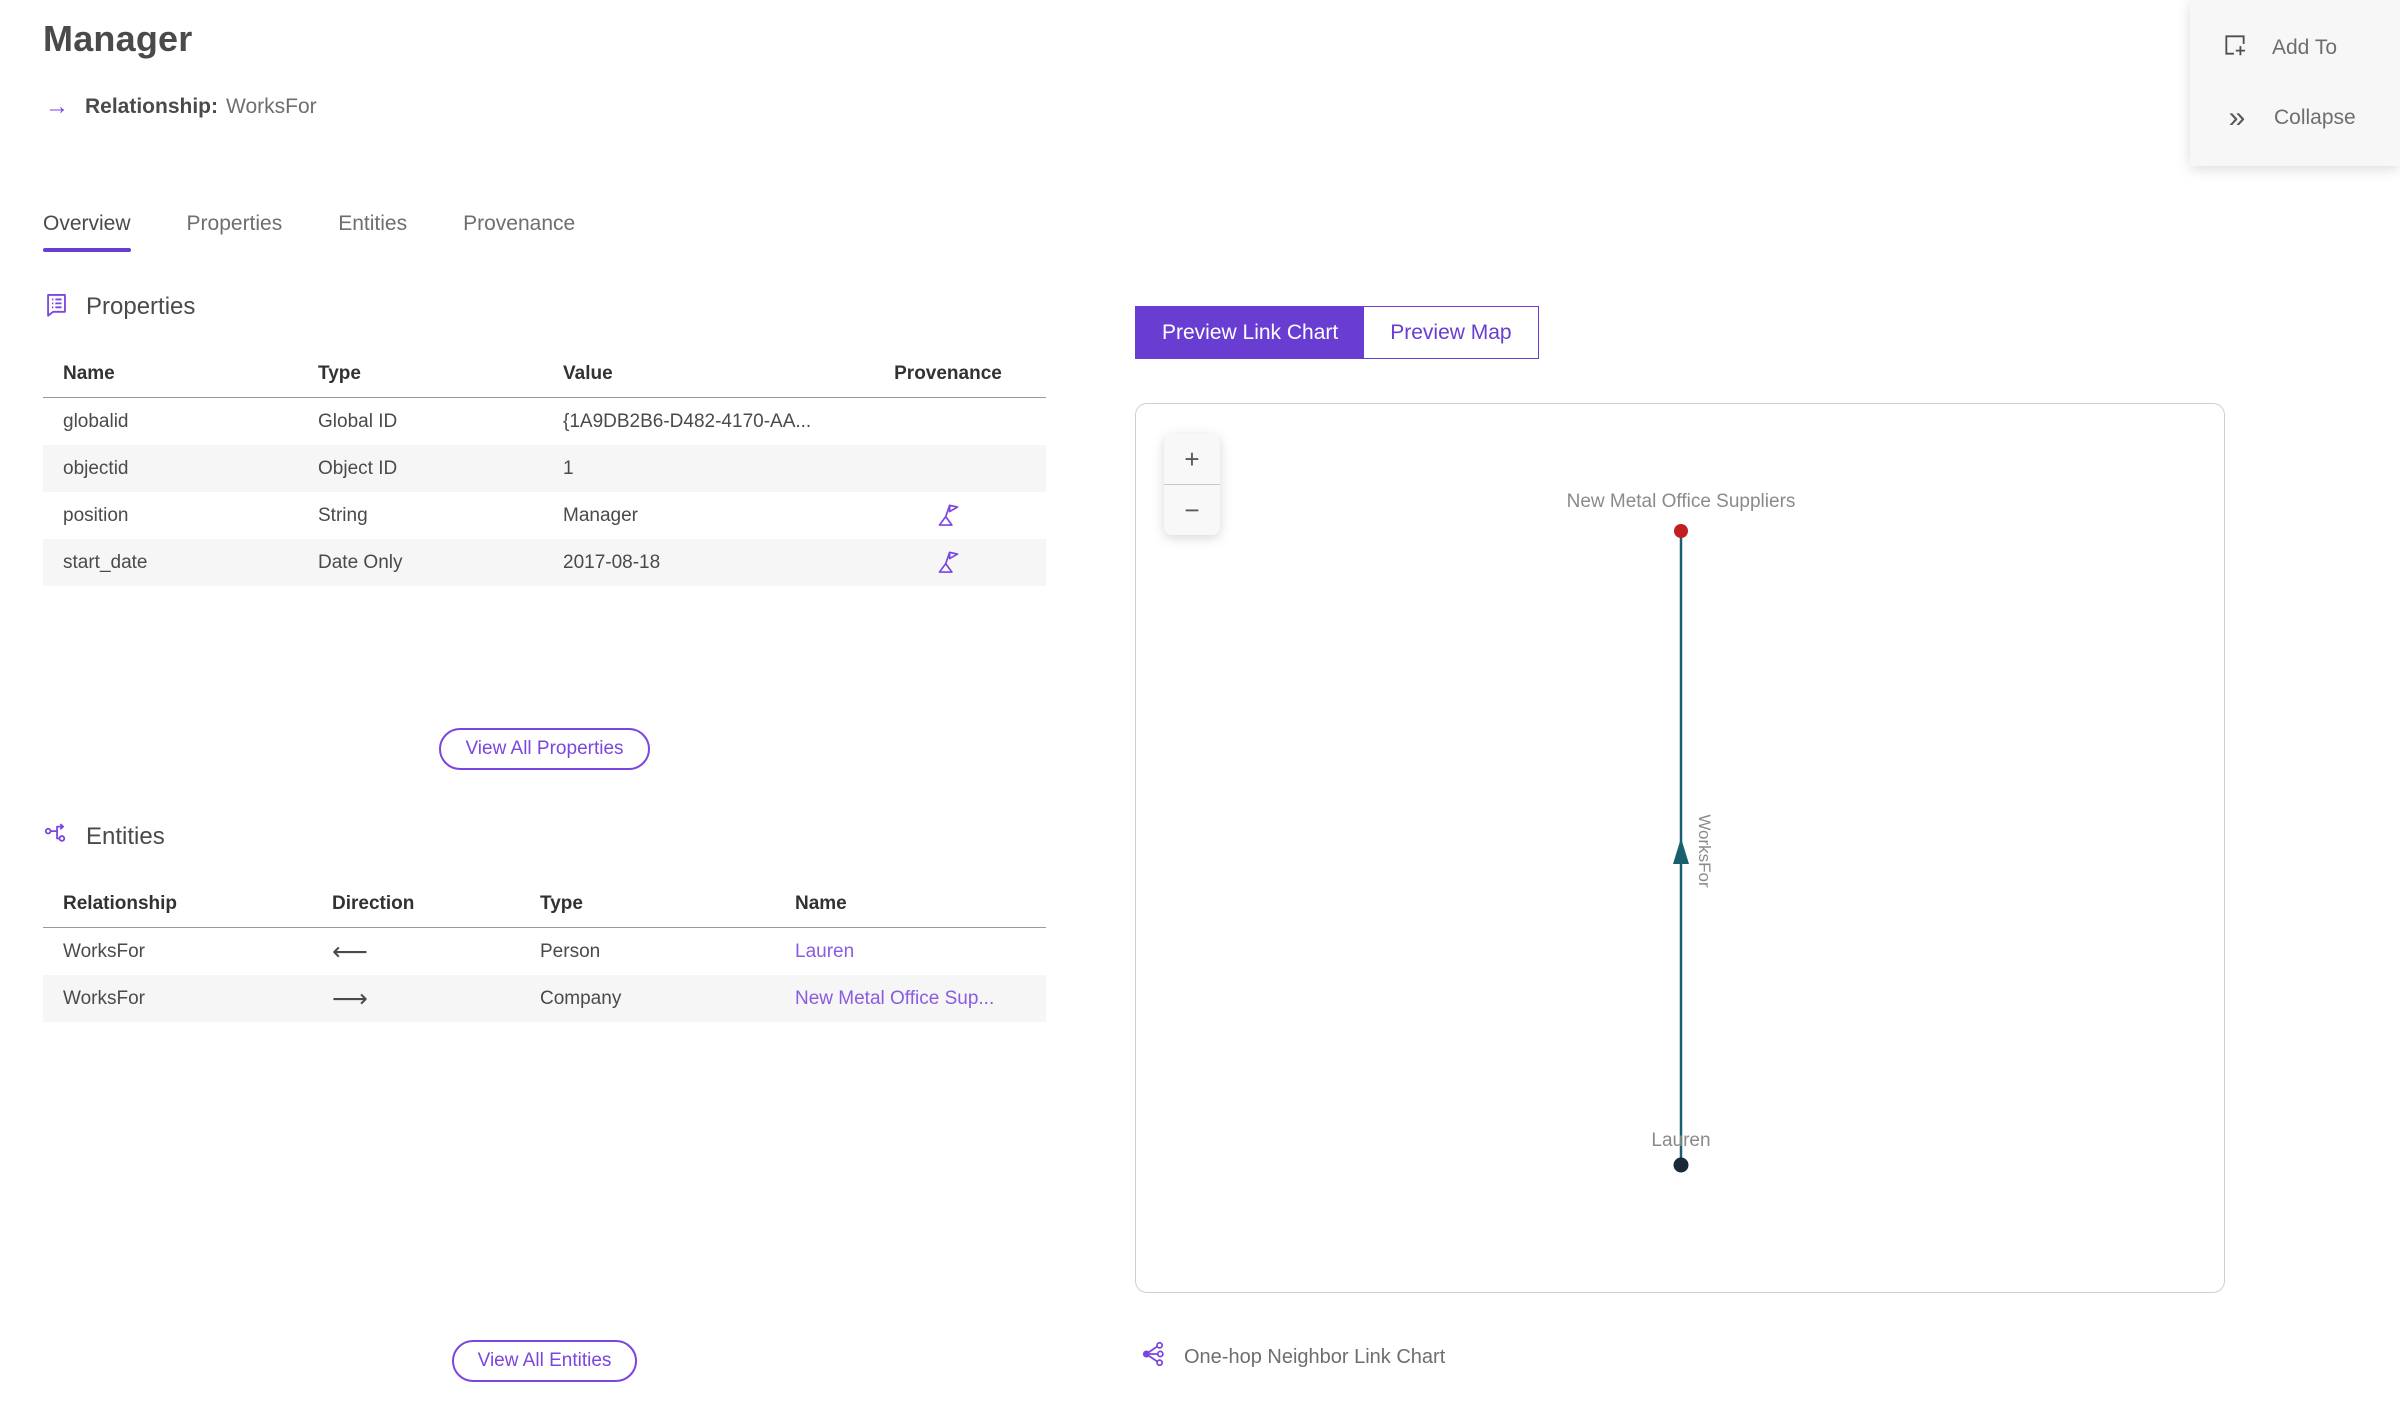 This screenshot has height=1401, width=2400. Describe the element at coordinates (309, 232) in the screenshot. I see `tab-bar: Overview Properties Entities Provenance` at that location.